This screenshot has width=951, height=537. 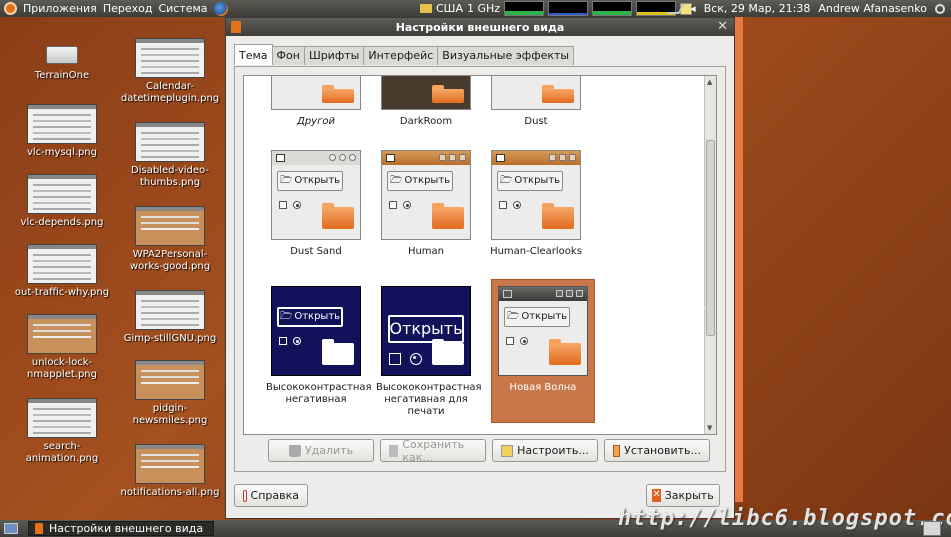 I want to click on theme-item-human: 🗁 Открыть Human, so click(x=426, y=204).